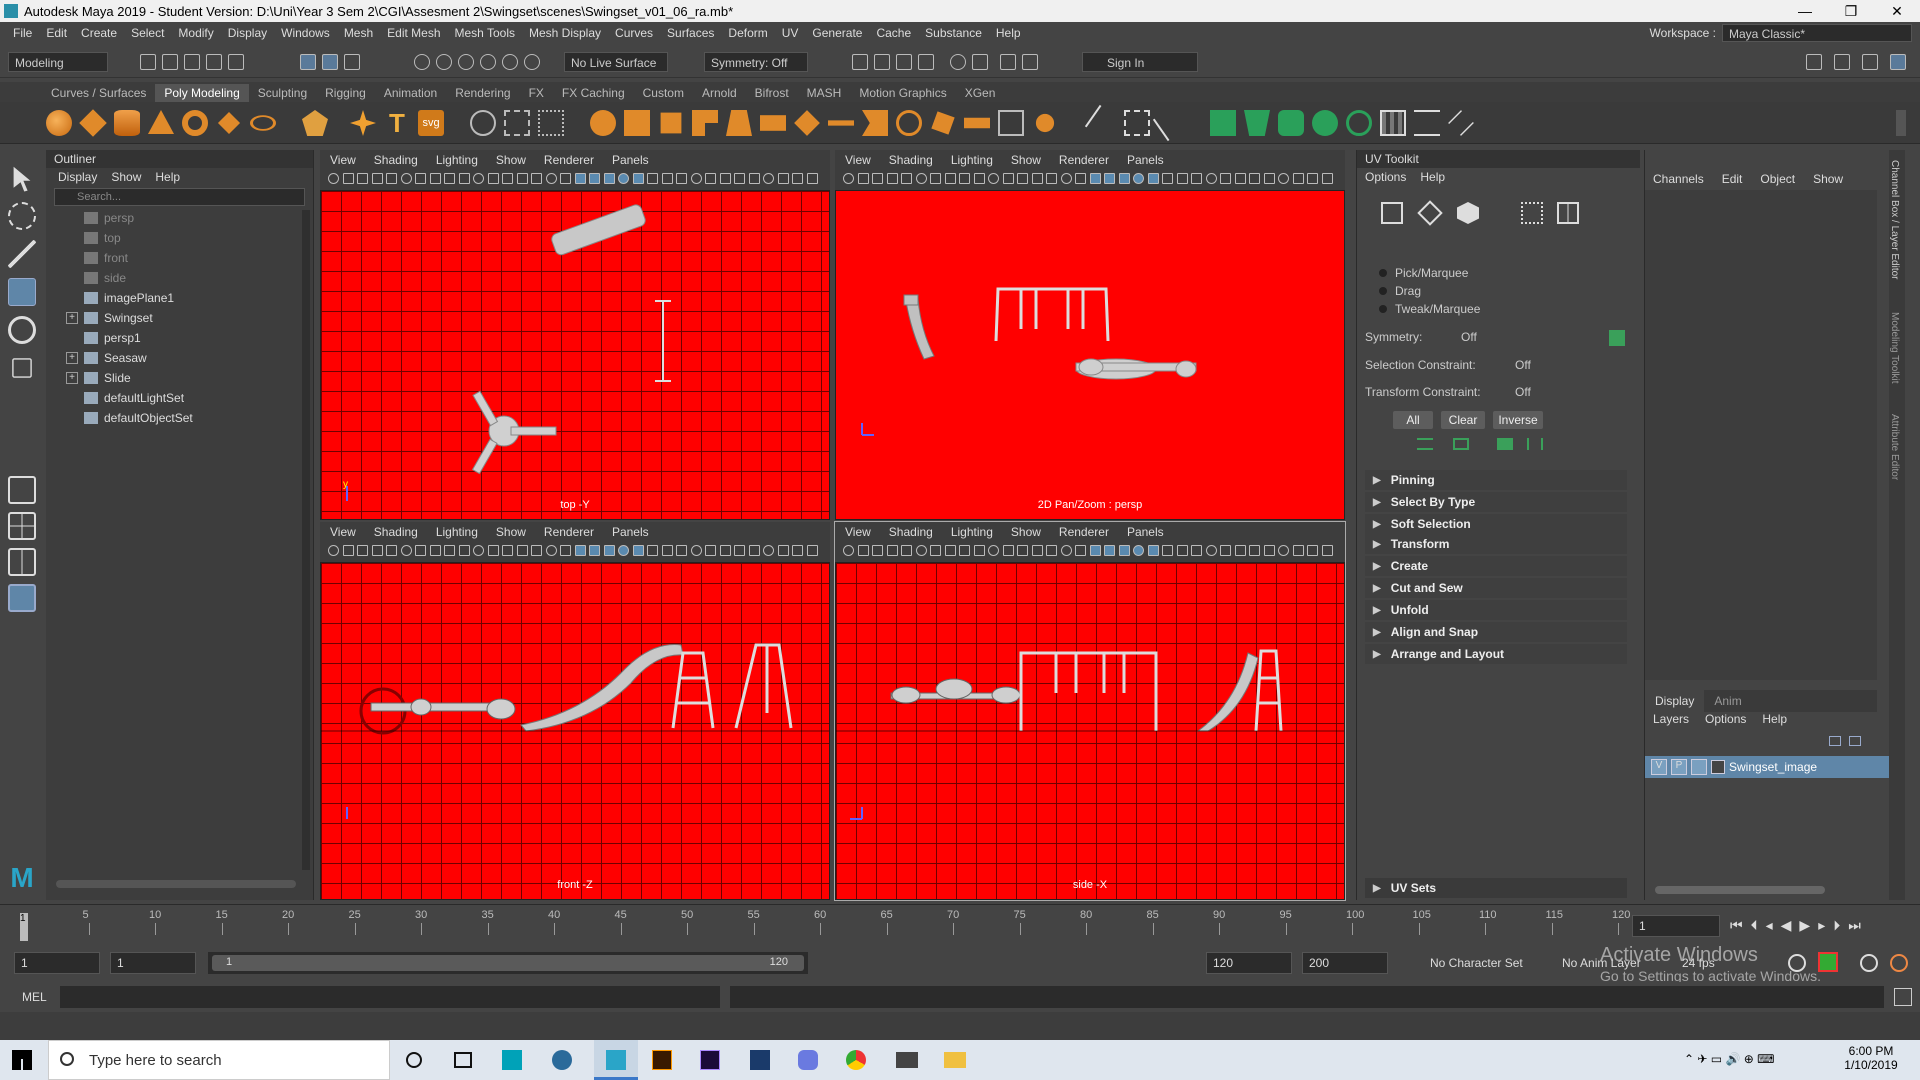  Describe the element at coordinates (575, 180) in the screenshot. I see `viewport-toolbar` at that location.